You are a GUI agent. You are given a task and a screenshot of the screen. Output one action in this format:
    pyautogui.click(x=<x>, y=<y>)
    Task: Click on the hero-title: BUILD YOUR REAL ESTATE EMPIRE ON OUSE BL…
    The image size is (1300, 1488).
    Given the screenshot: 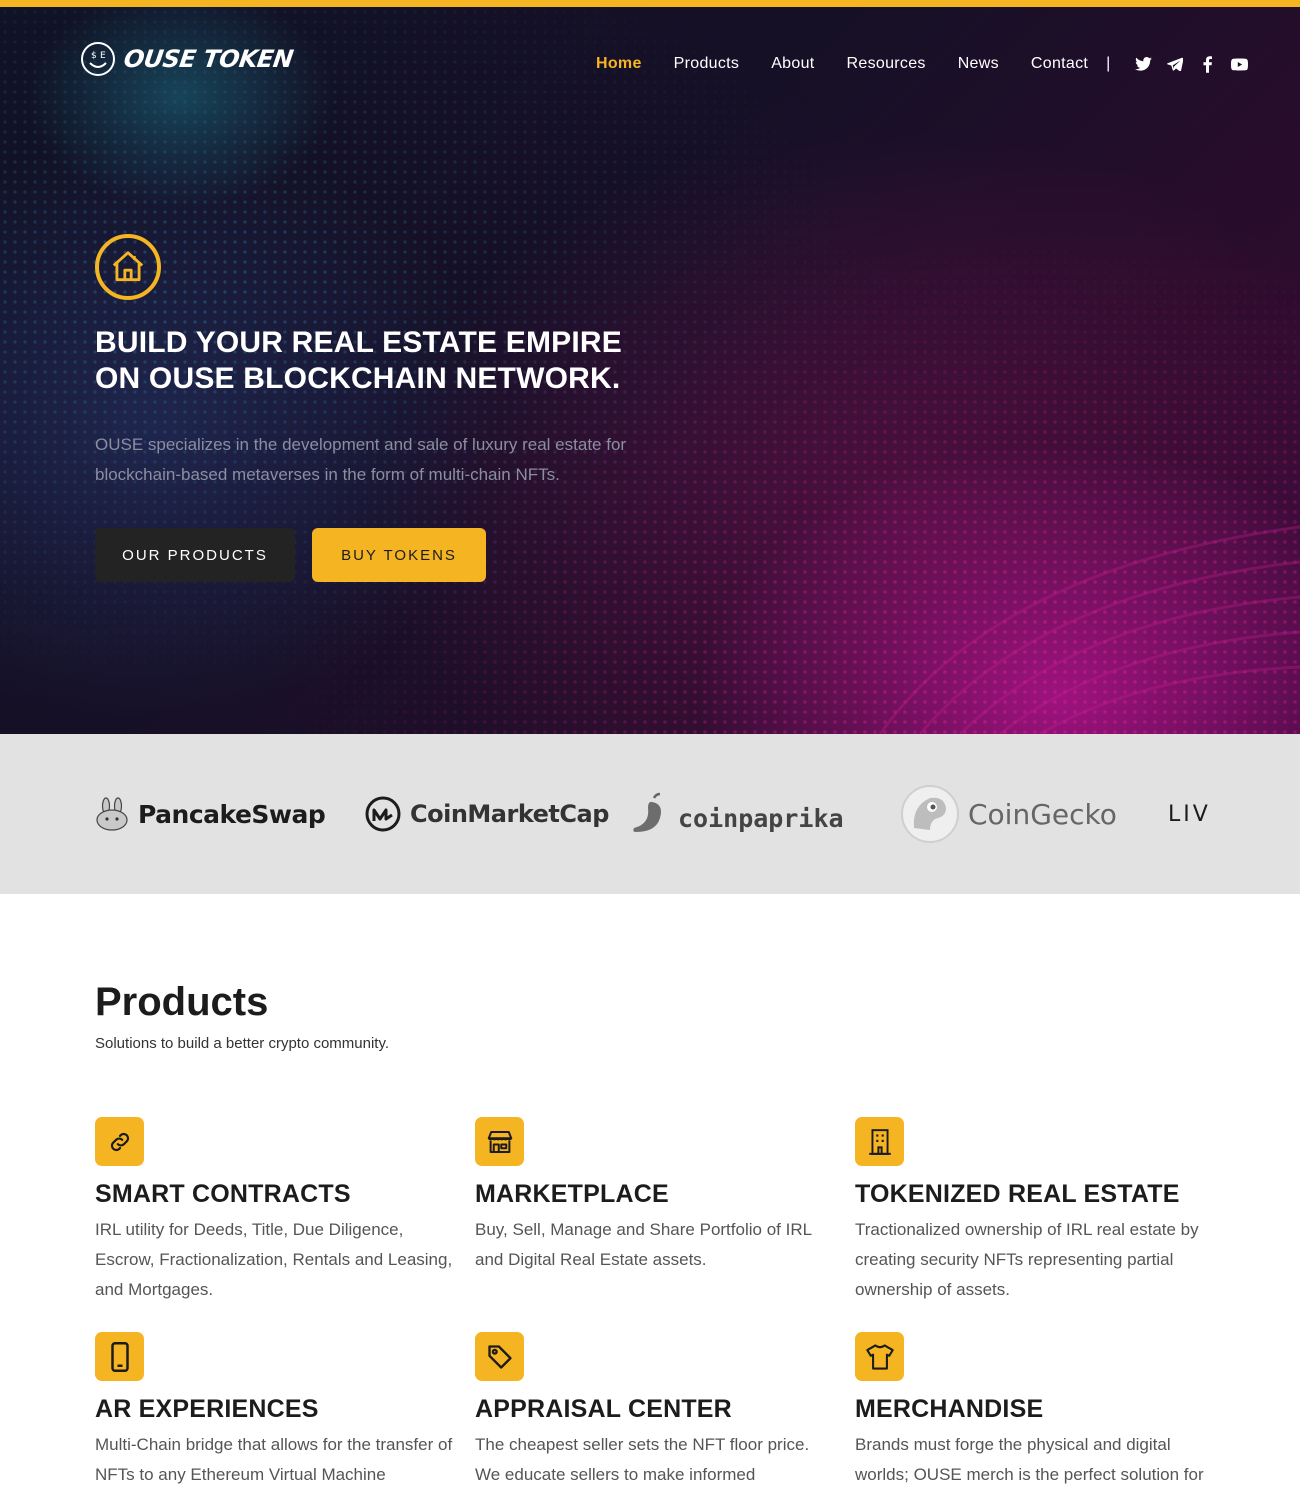 What is the action you would take?
    pyautogui.click(x=405, y=361)
    